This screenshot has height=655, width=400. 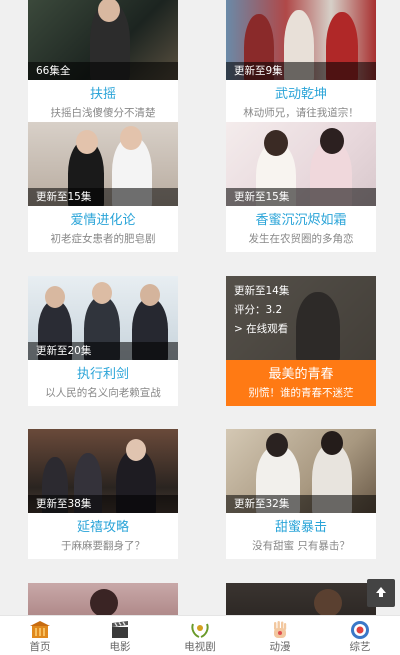 What do you see at coordinates (301, 375) in the screenshot?
I see `video-title: 最美的青春` at bounding box center [301, 375].